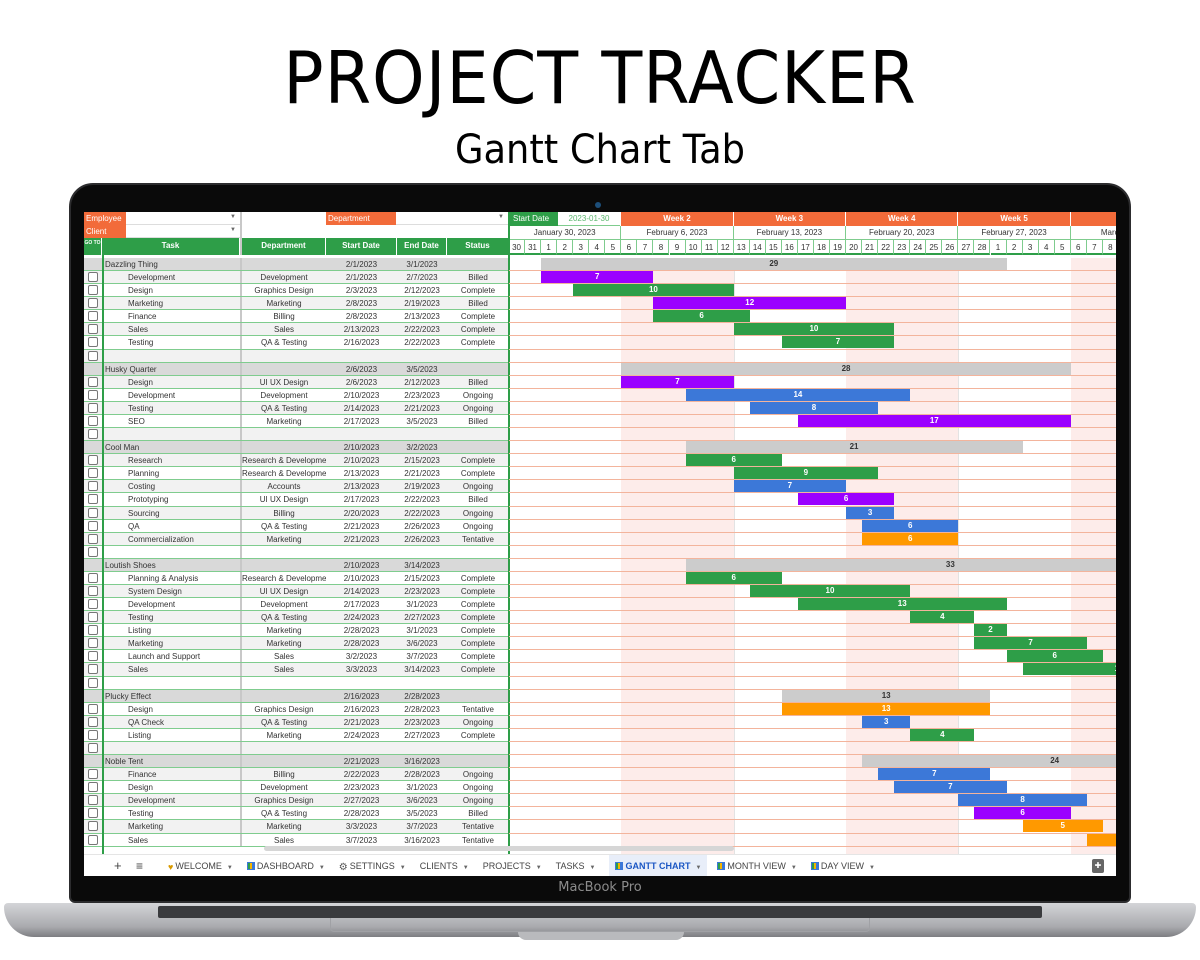  Describe the element at coordinates (774, 264) in the screenshot. I see `project-summary-bar: 29` at that location.